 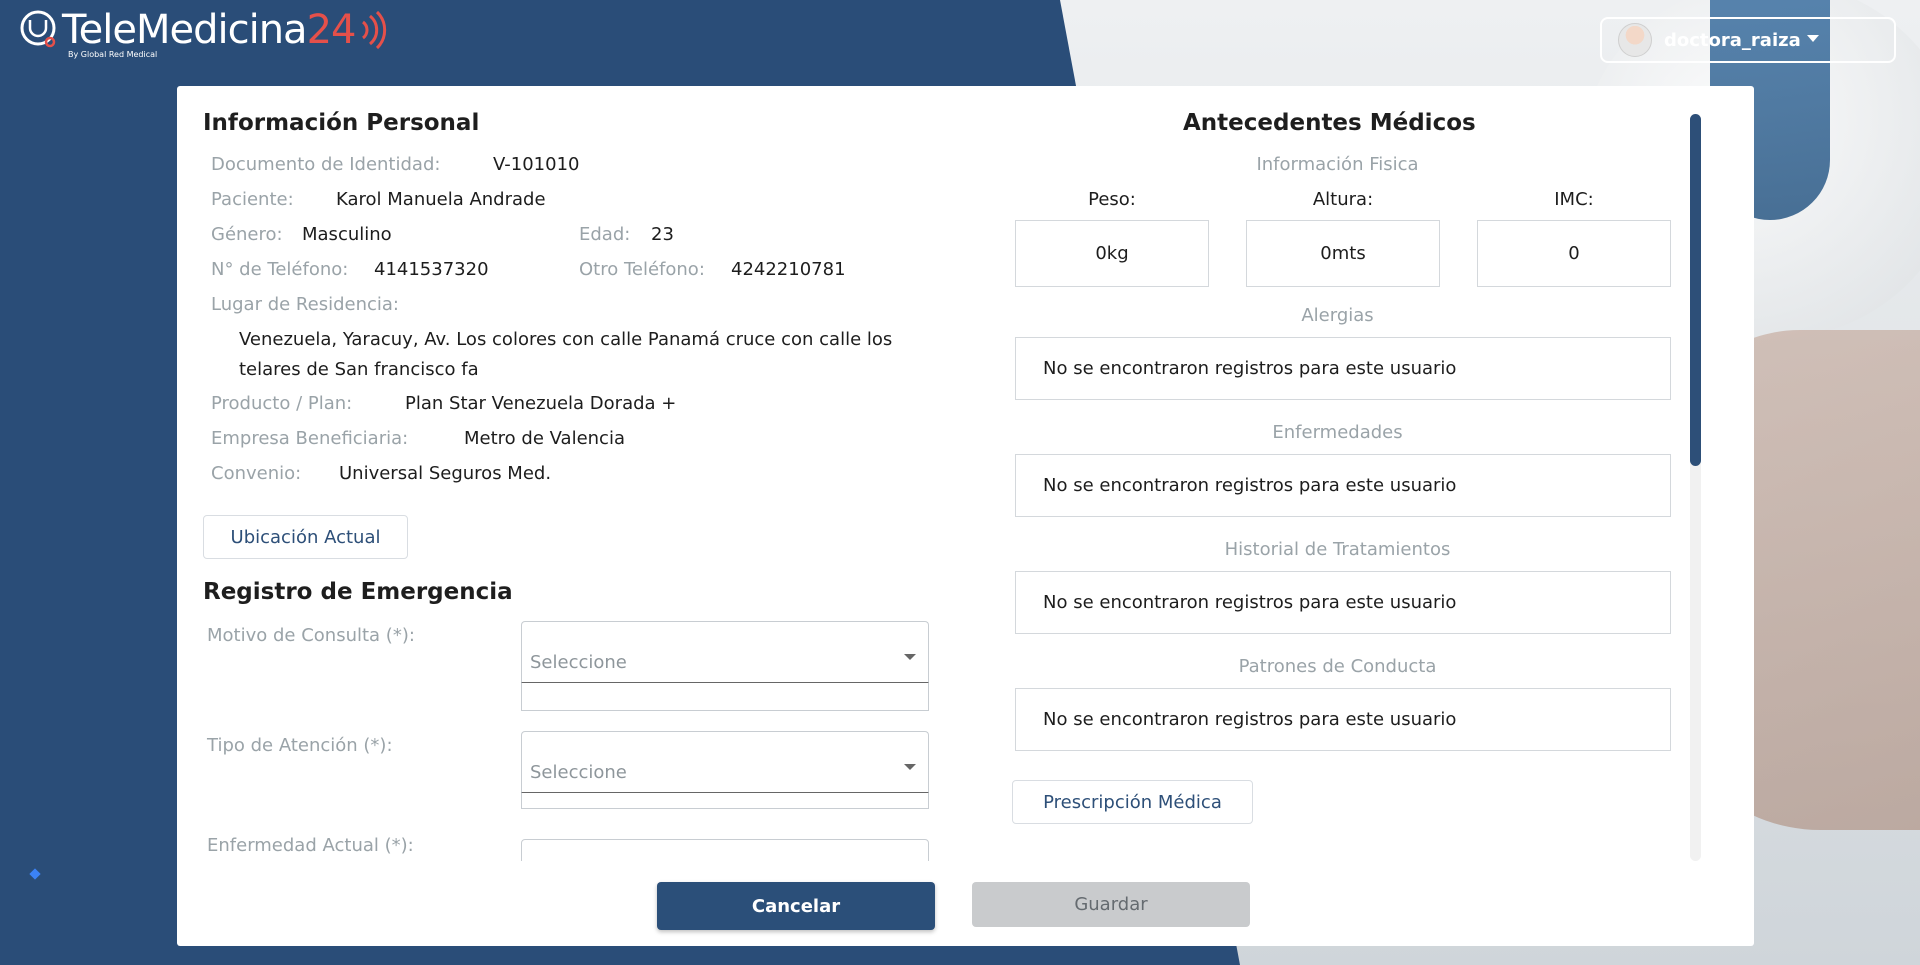 I want to click on vertical-scrollbar, so click(x=1695, y=487).